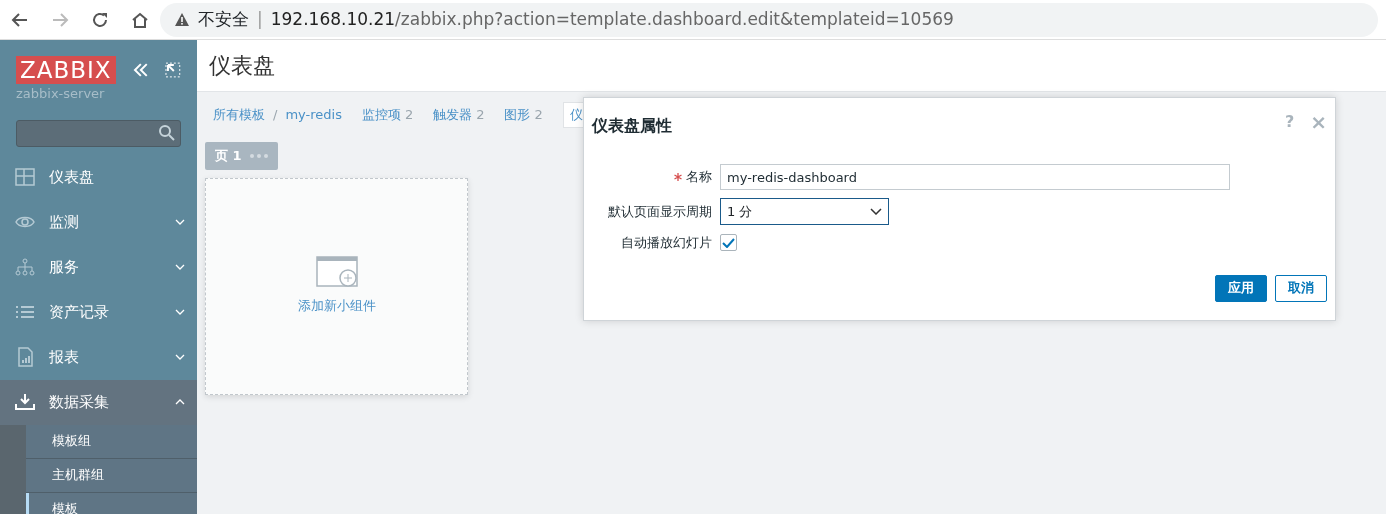 This screenshot has width=1386, height=514. What do you see at coordinates (459, 115) in the screenshot?
I see `tab: 触发器 2` at bounding box center [459, 115].